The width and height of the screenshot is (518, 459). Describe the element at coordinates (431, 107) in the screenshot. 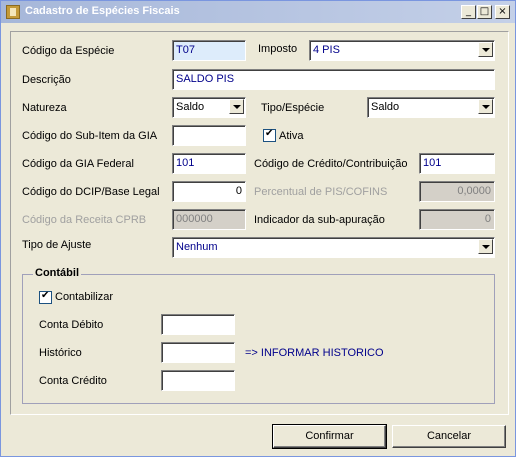

I see `tipo-especie-select: Saldo` at that location.